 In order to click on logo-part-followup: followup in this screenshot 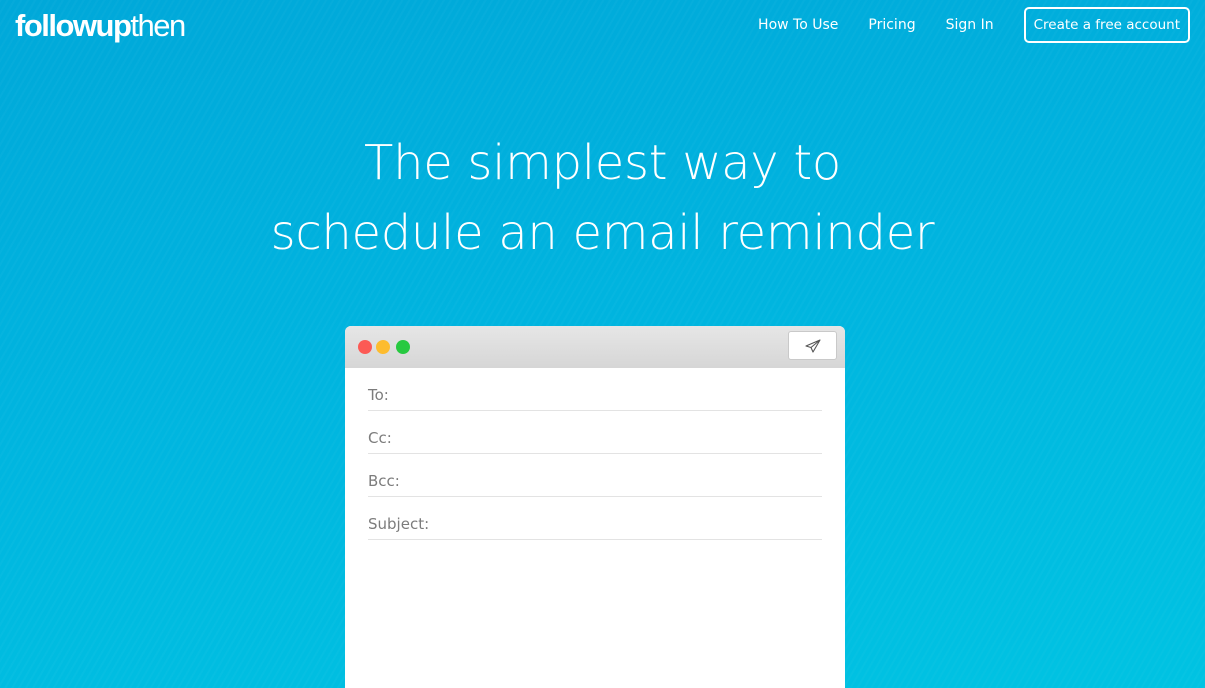, I will do `click(73, 25)`.